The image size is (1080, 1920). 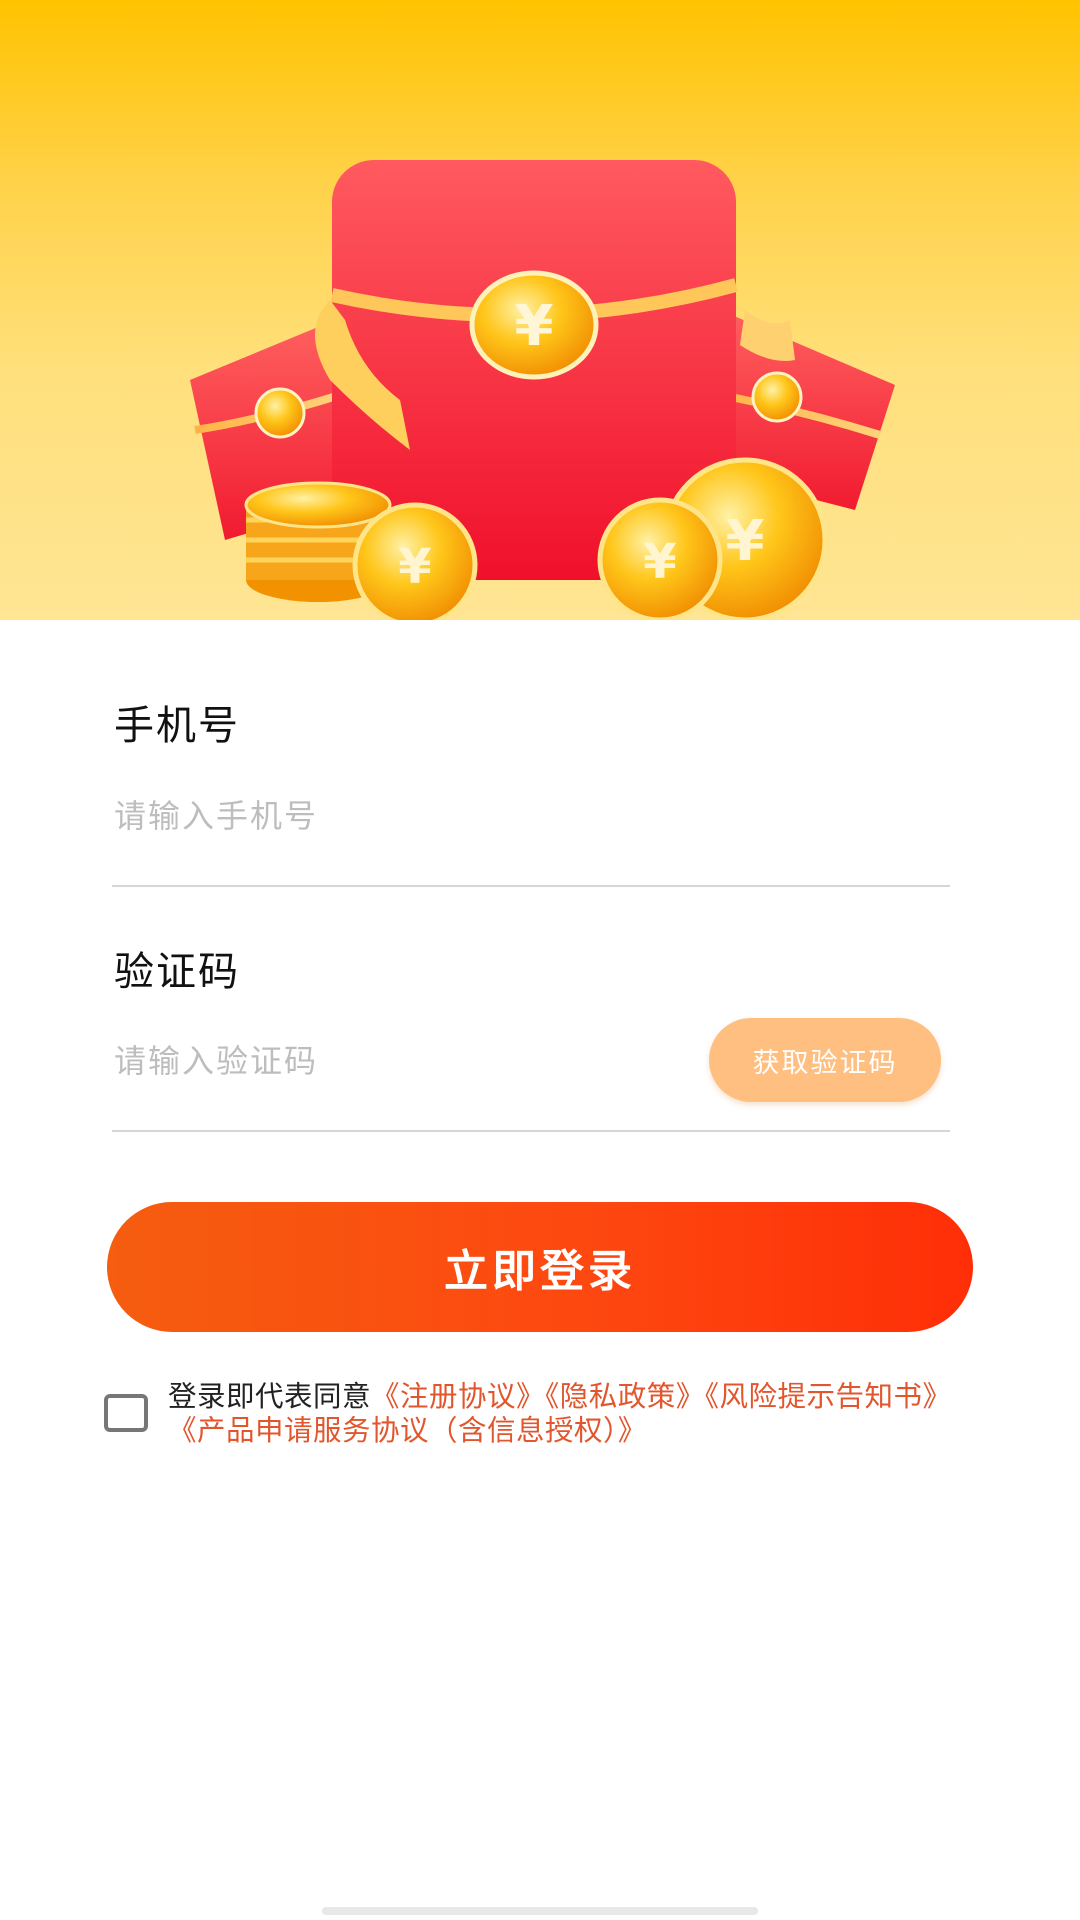 What do you see at coordinates (828, 1396) in the screenshot?
I see `link-risk-notice: 《风险提示告知书》` at bounding box center [828, 1396].